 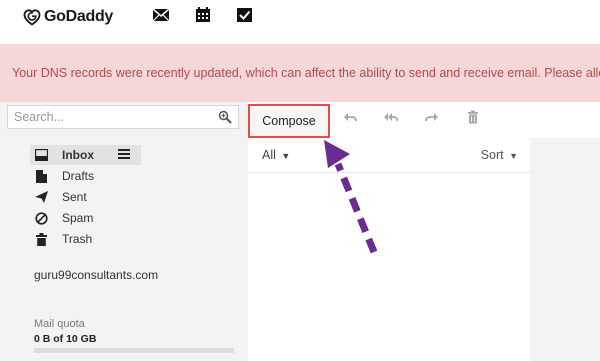 What do you see at coordinates (32, 17) in the screenshot?
I see `godaddy-logo-icon` at bounding box center [32, 17].